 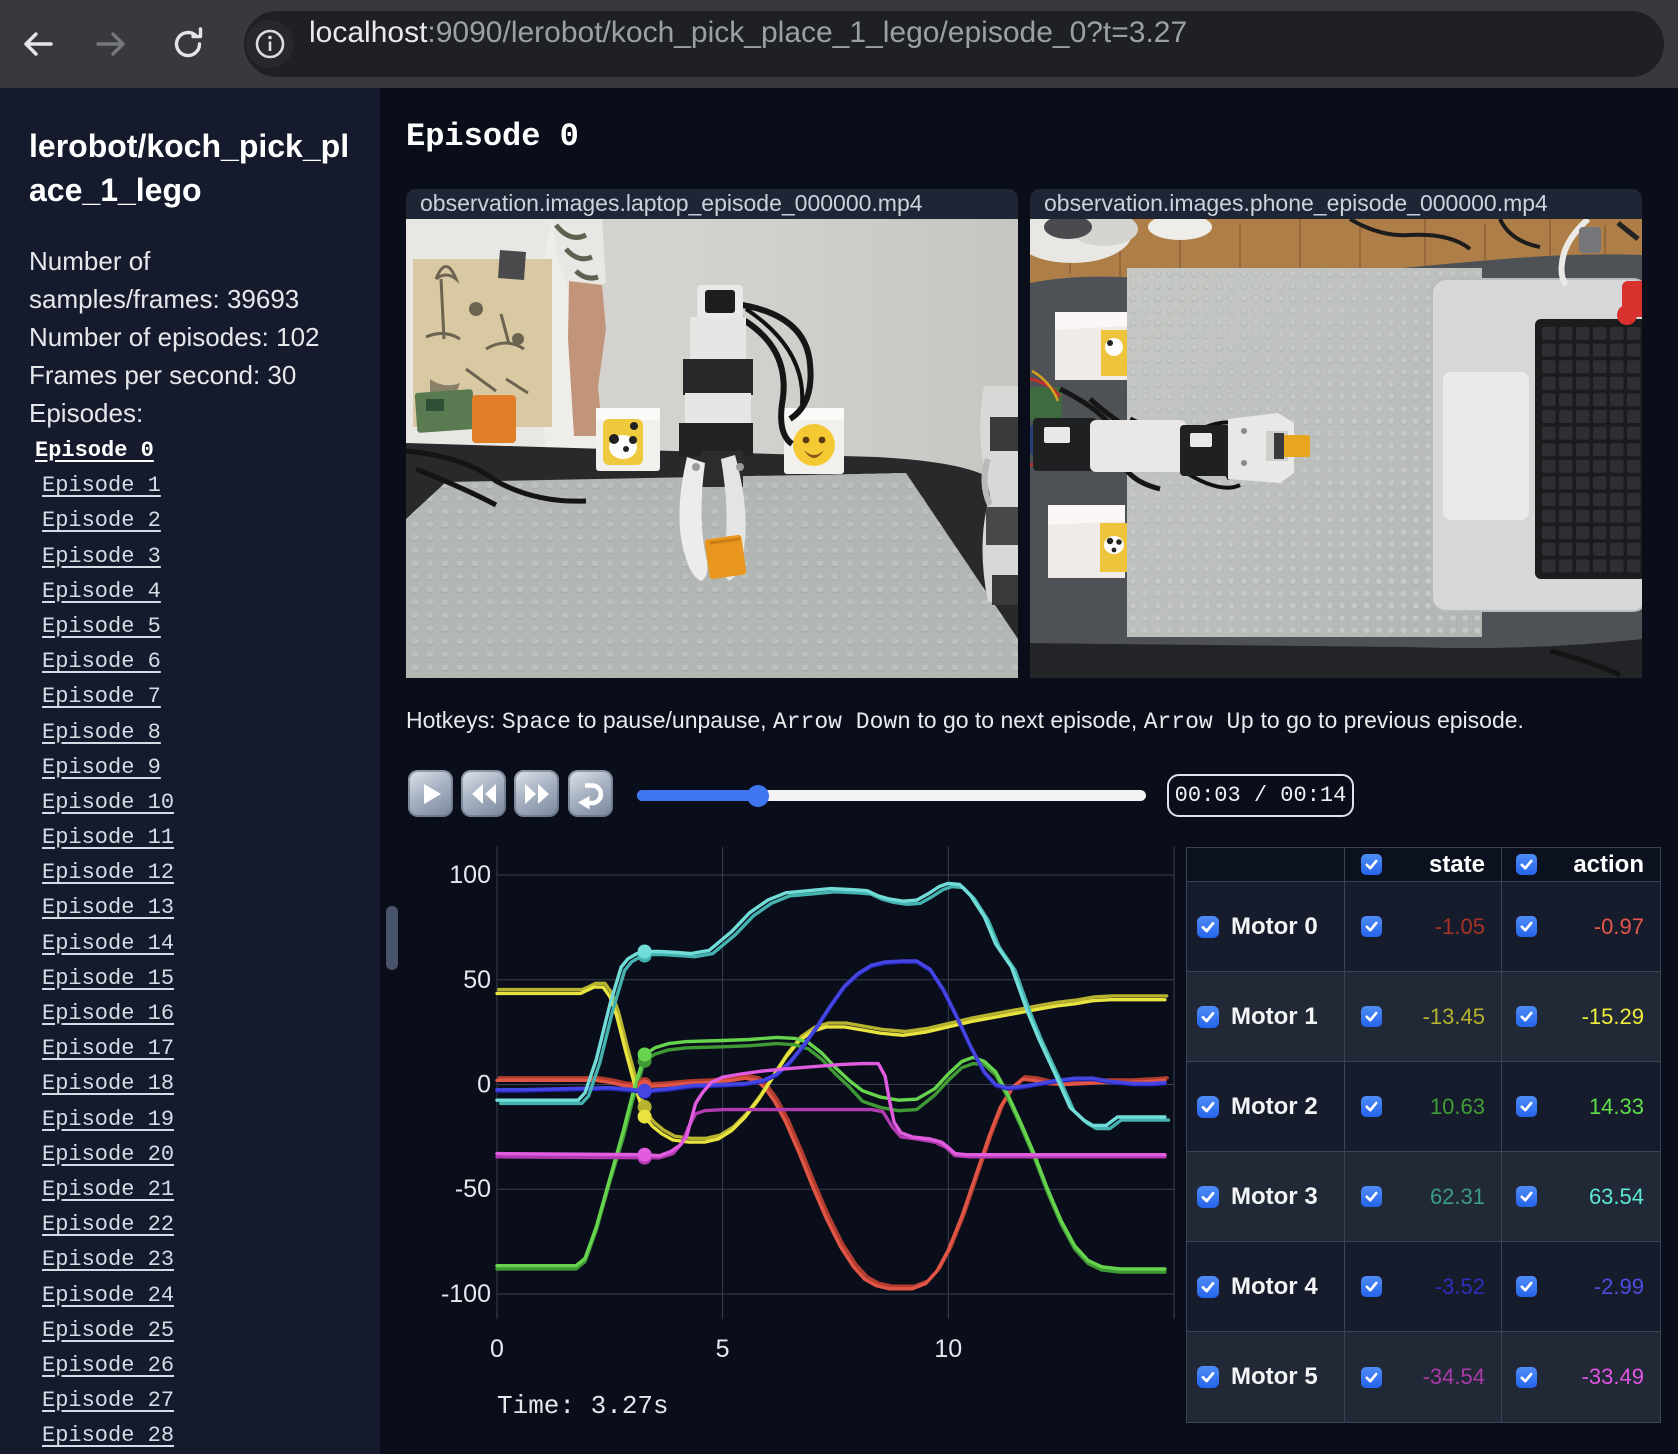 I want to click on svg-text: 5, so click(x=723, y=1349).